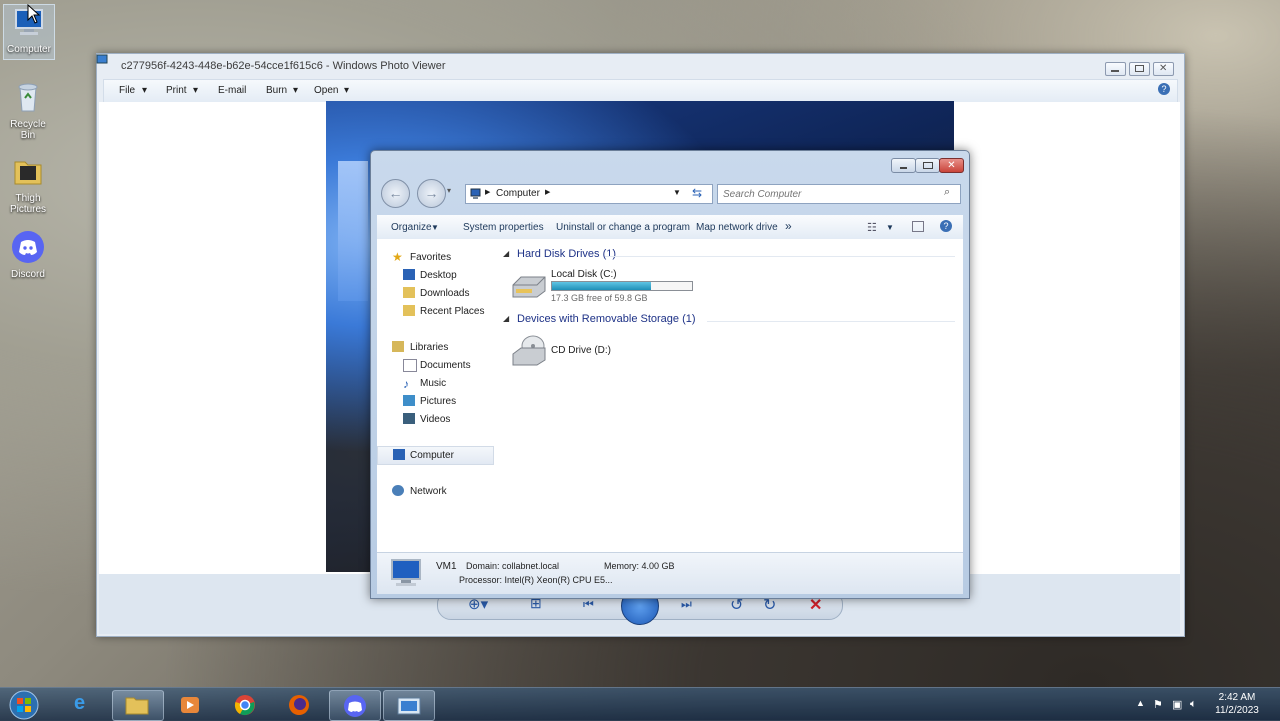 This screenshot has width=1280, height=721. I want to click on volume-icon: 🔈︎, so click(1193, 704).